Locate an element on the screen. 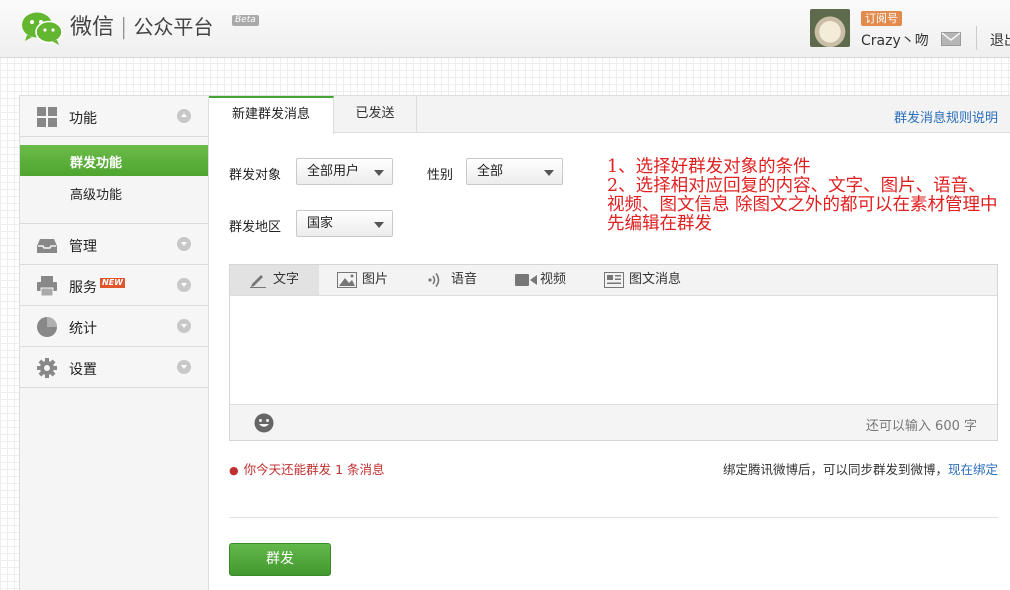 This screenshot has width=1010, height=590. editor-tab-image: 图片 is located at coordinates (363, 280).